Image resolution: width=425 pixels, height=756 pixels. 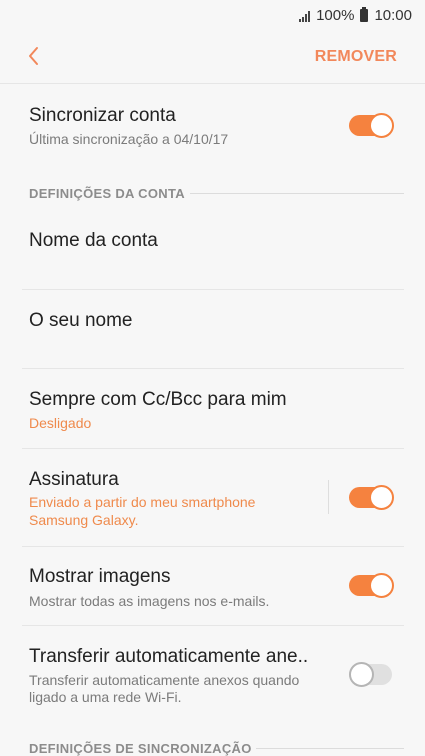 What do you see at coordinates (212, 58) in the screenshot?
I see `app-bar: REMOVER` at bounding box center [212, 58].